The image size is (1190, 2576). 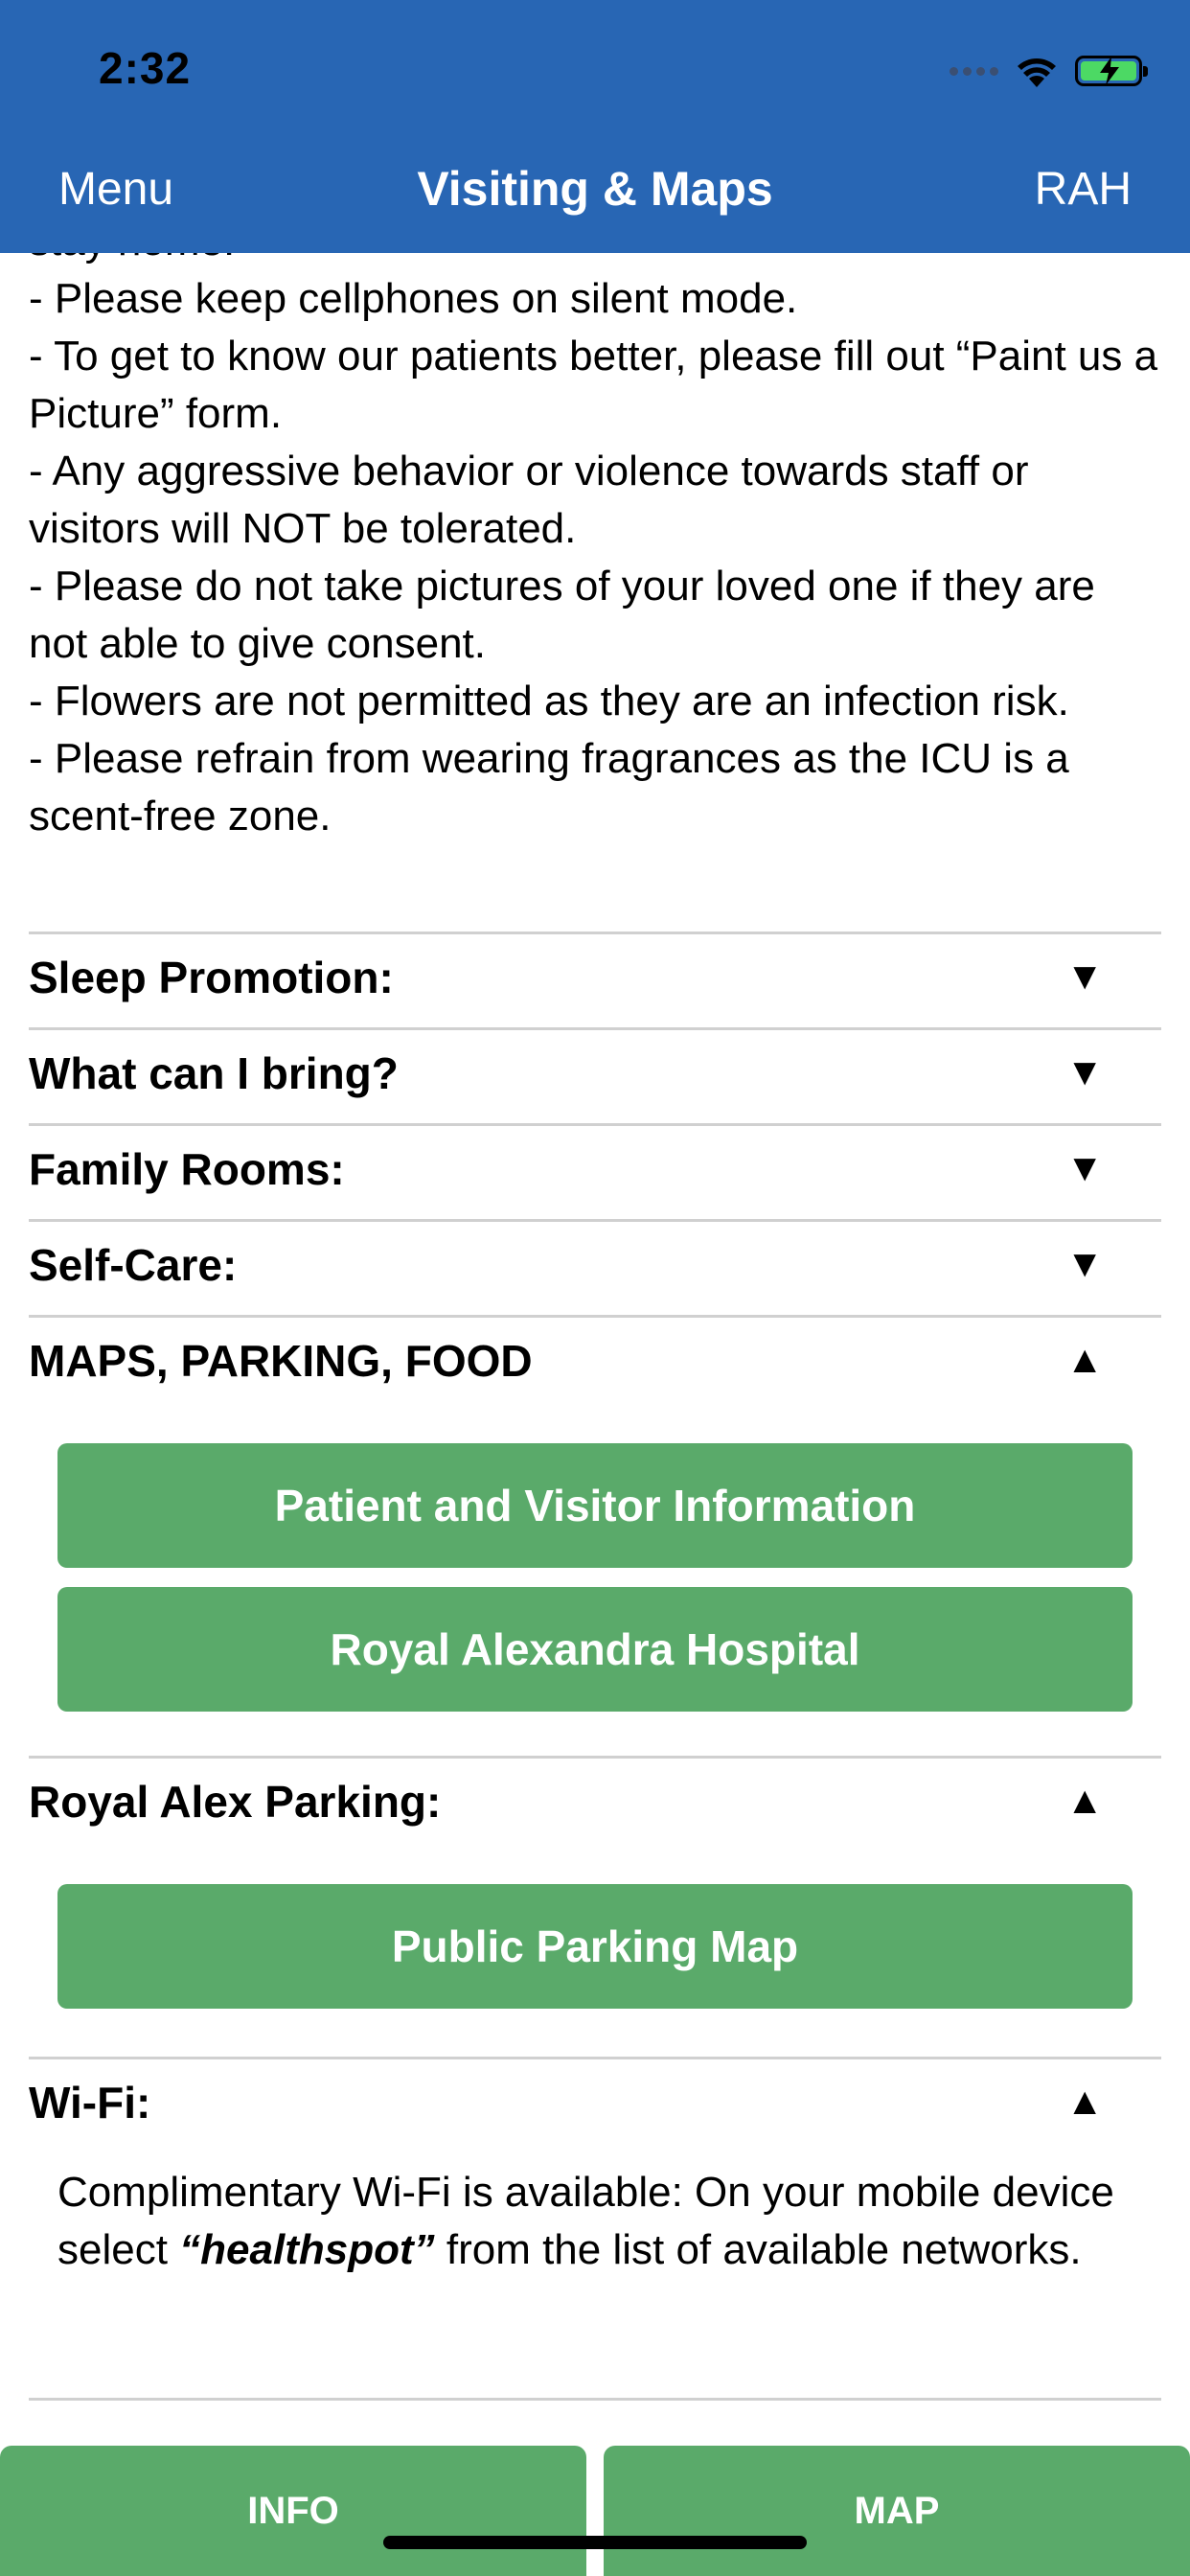 What do you see at coordinates (212, 977) in the screenshot?
I see `accordion-label: Sleep Promotion:` at bounding box center [212, 977].